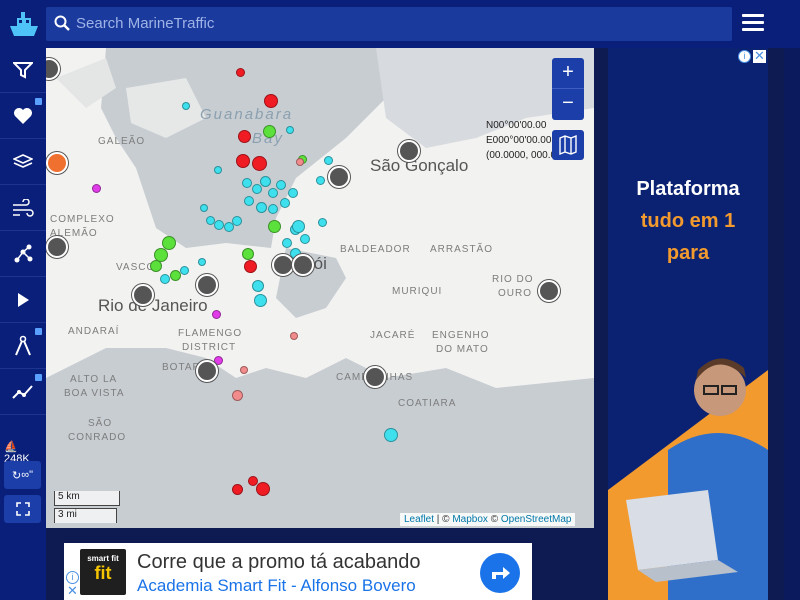 This screenshot has width=800, height=600. I want to click on ad-link: Academia Smart Fit - Alfonso Bovero, so click(276, 586).